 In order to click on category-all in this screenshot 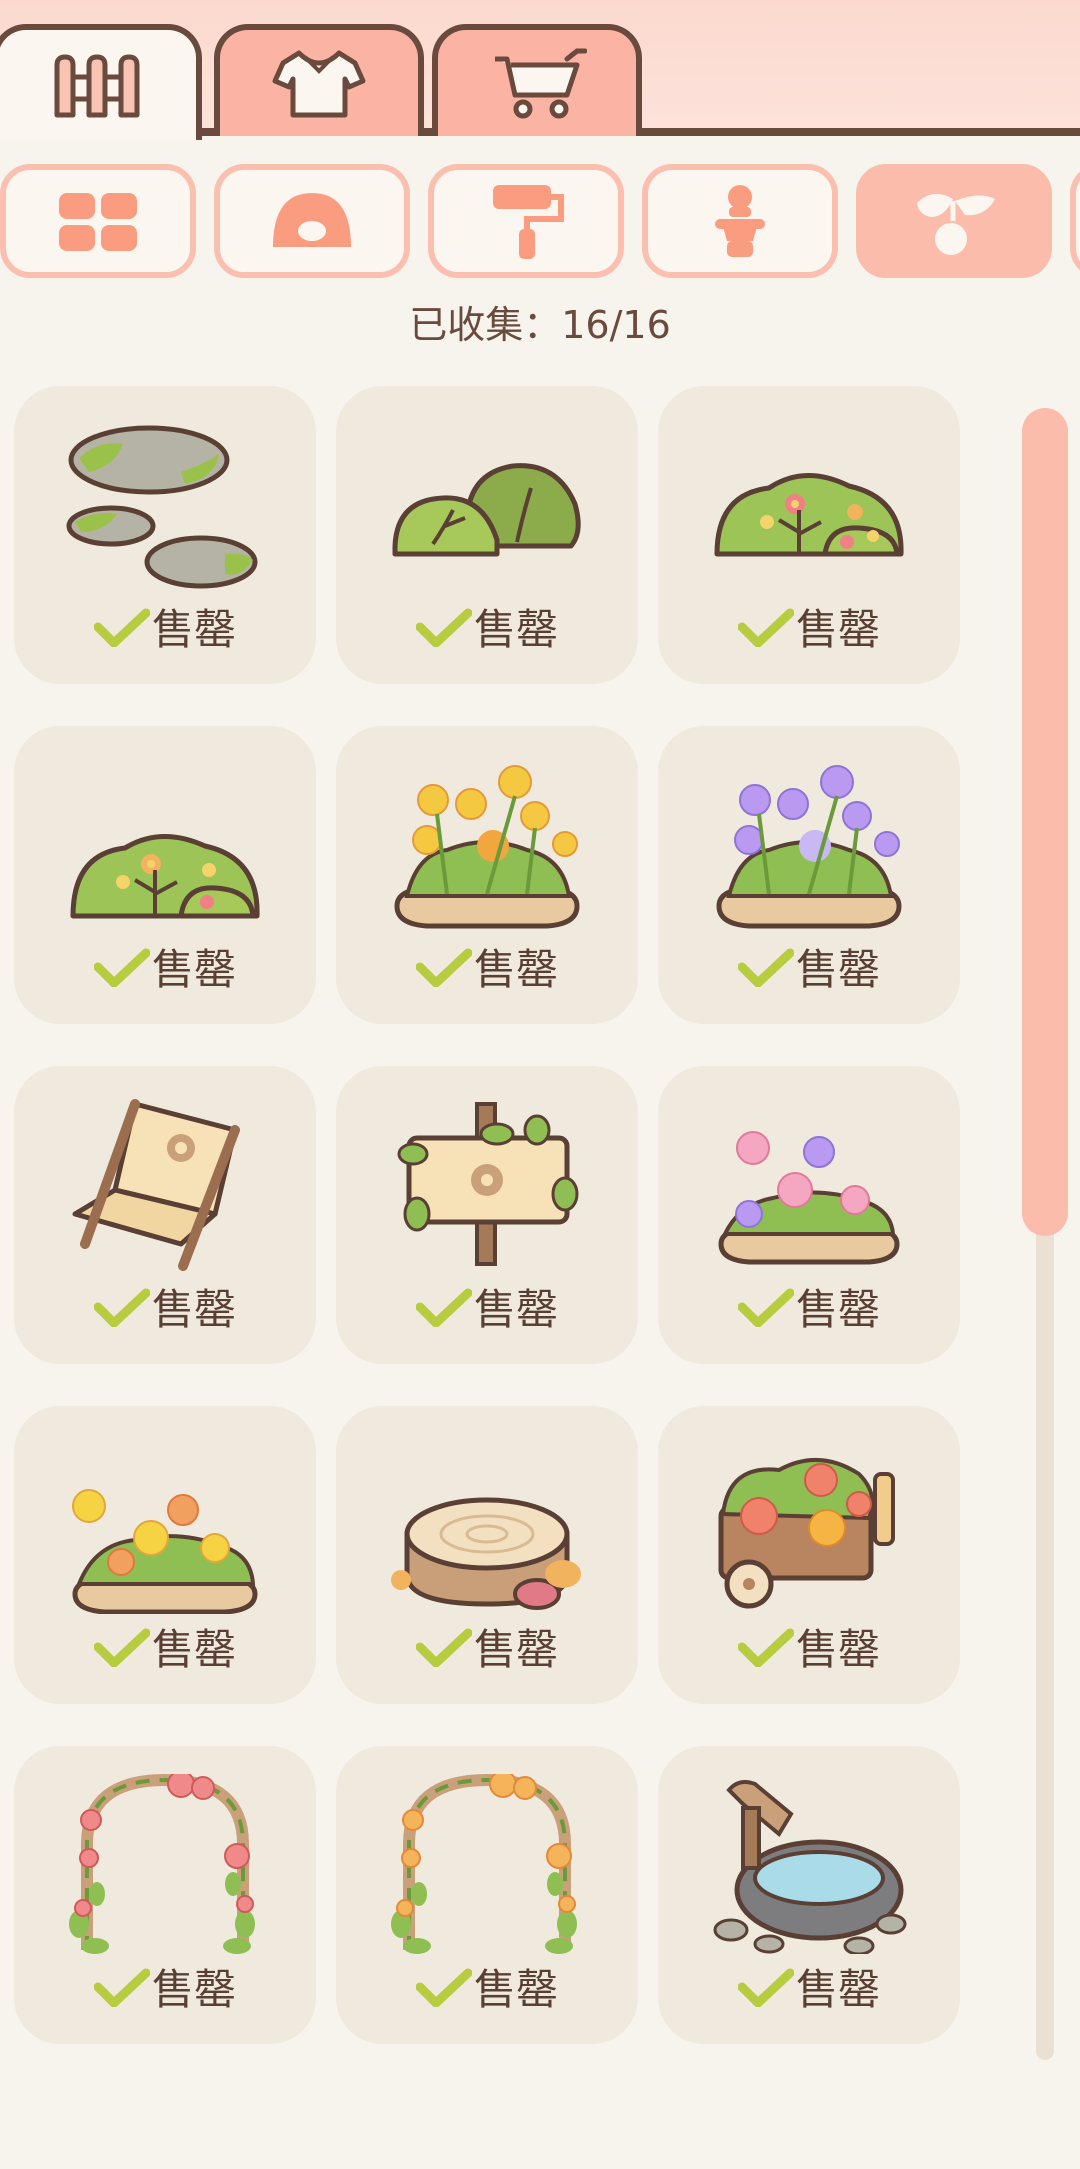, I will do `click(98, 221)`.